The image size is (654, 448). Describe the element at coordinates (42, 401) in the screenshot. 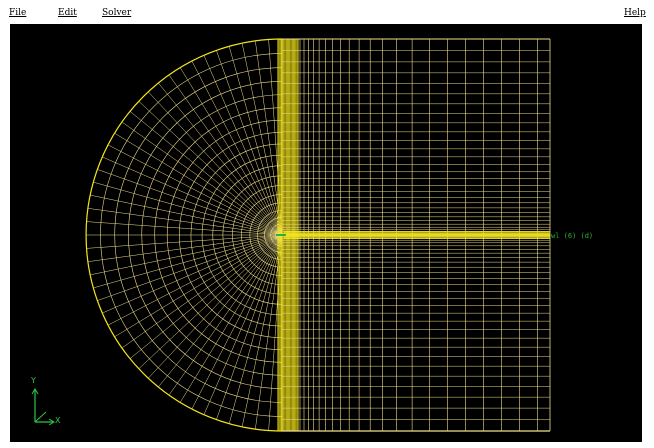

I see `axis-triad: Y X` at that location.